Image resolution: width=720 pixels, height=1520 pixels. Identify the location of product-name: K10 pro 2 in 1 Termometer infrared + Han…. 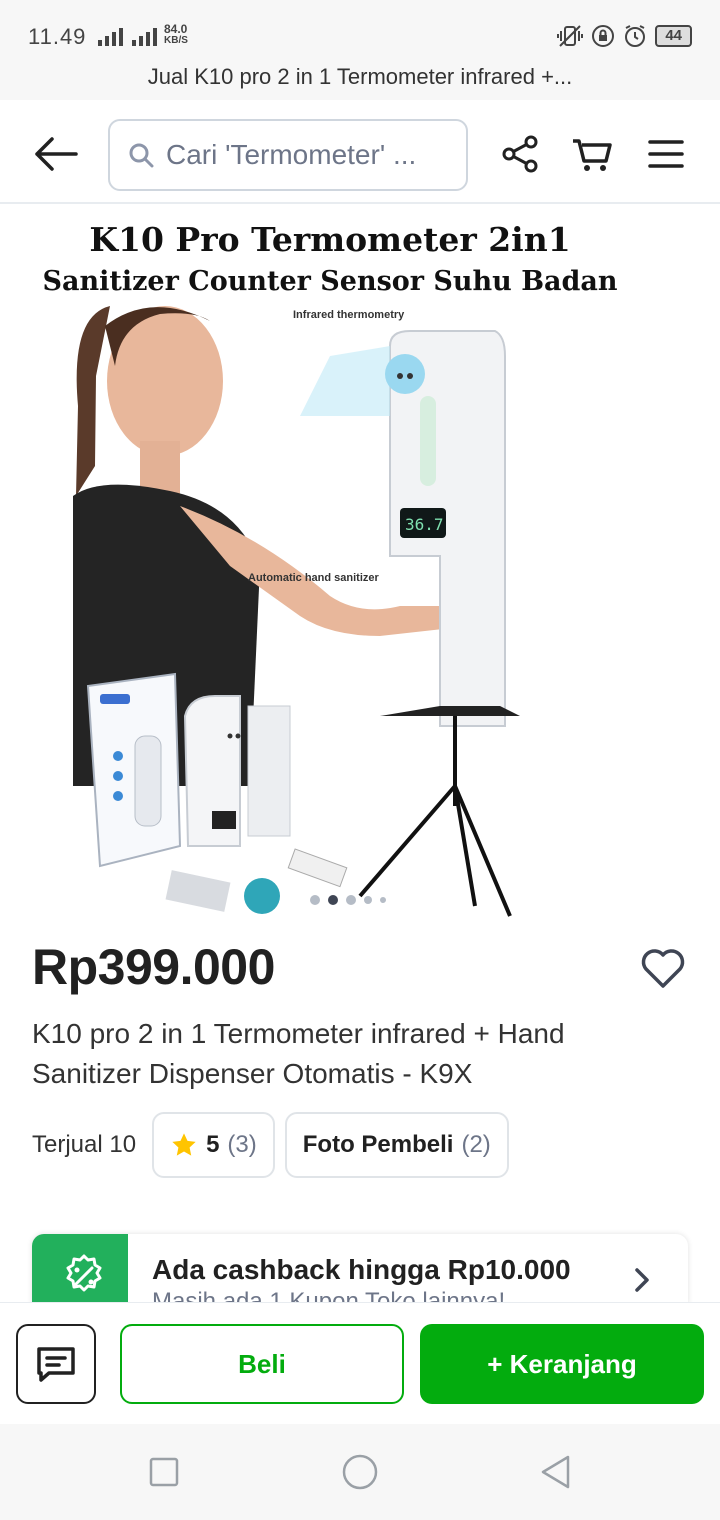
(298, 1053).